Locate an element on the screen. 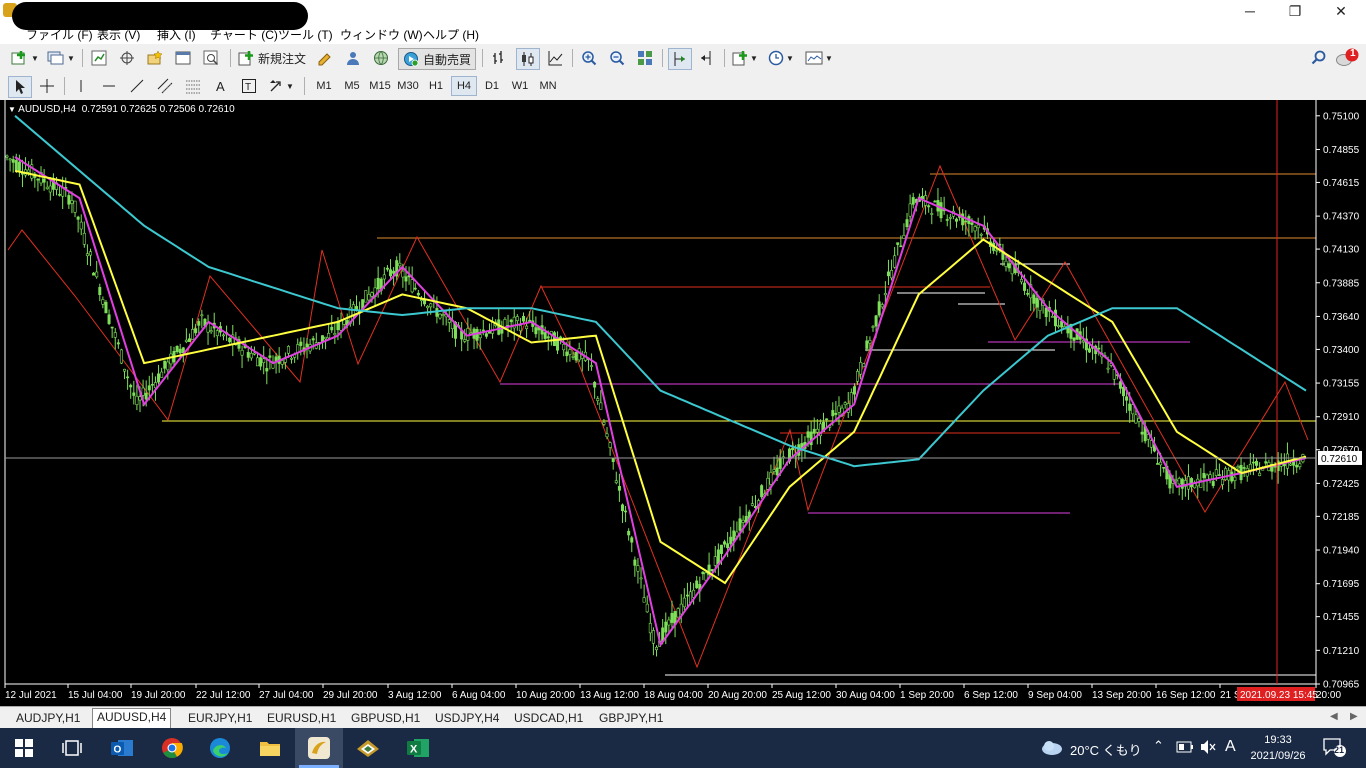 This screenshot has height=768, width=1366. minimize-button: ─ is located at coordinates (1250, 11).